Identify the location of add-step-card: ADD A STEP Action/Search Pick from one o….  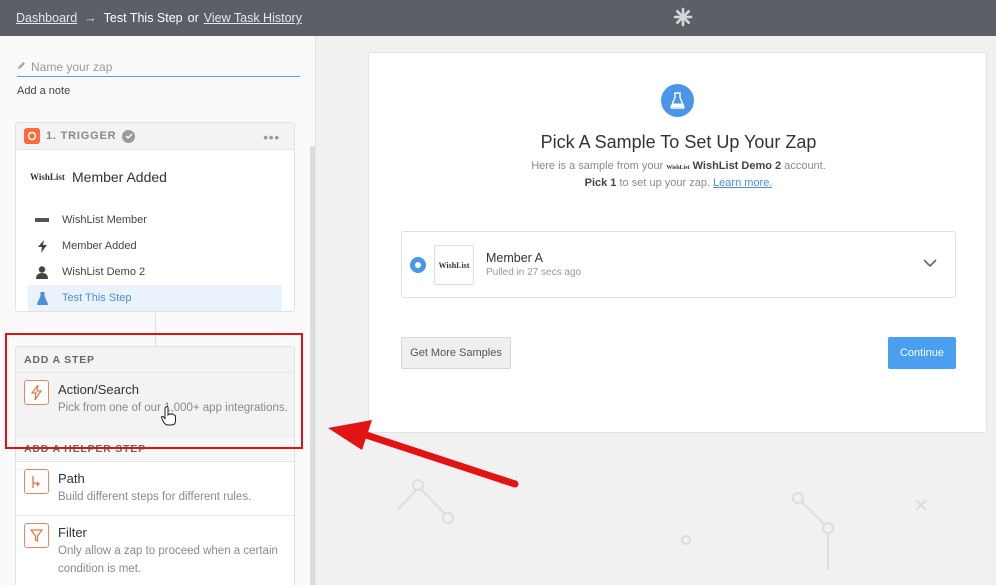
(155, 465).